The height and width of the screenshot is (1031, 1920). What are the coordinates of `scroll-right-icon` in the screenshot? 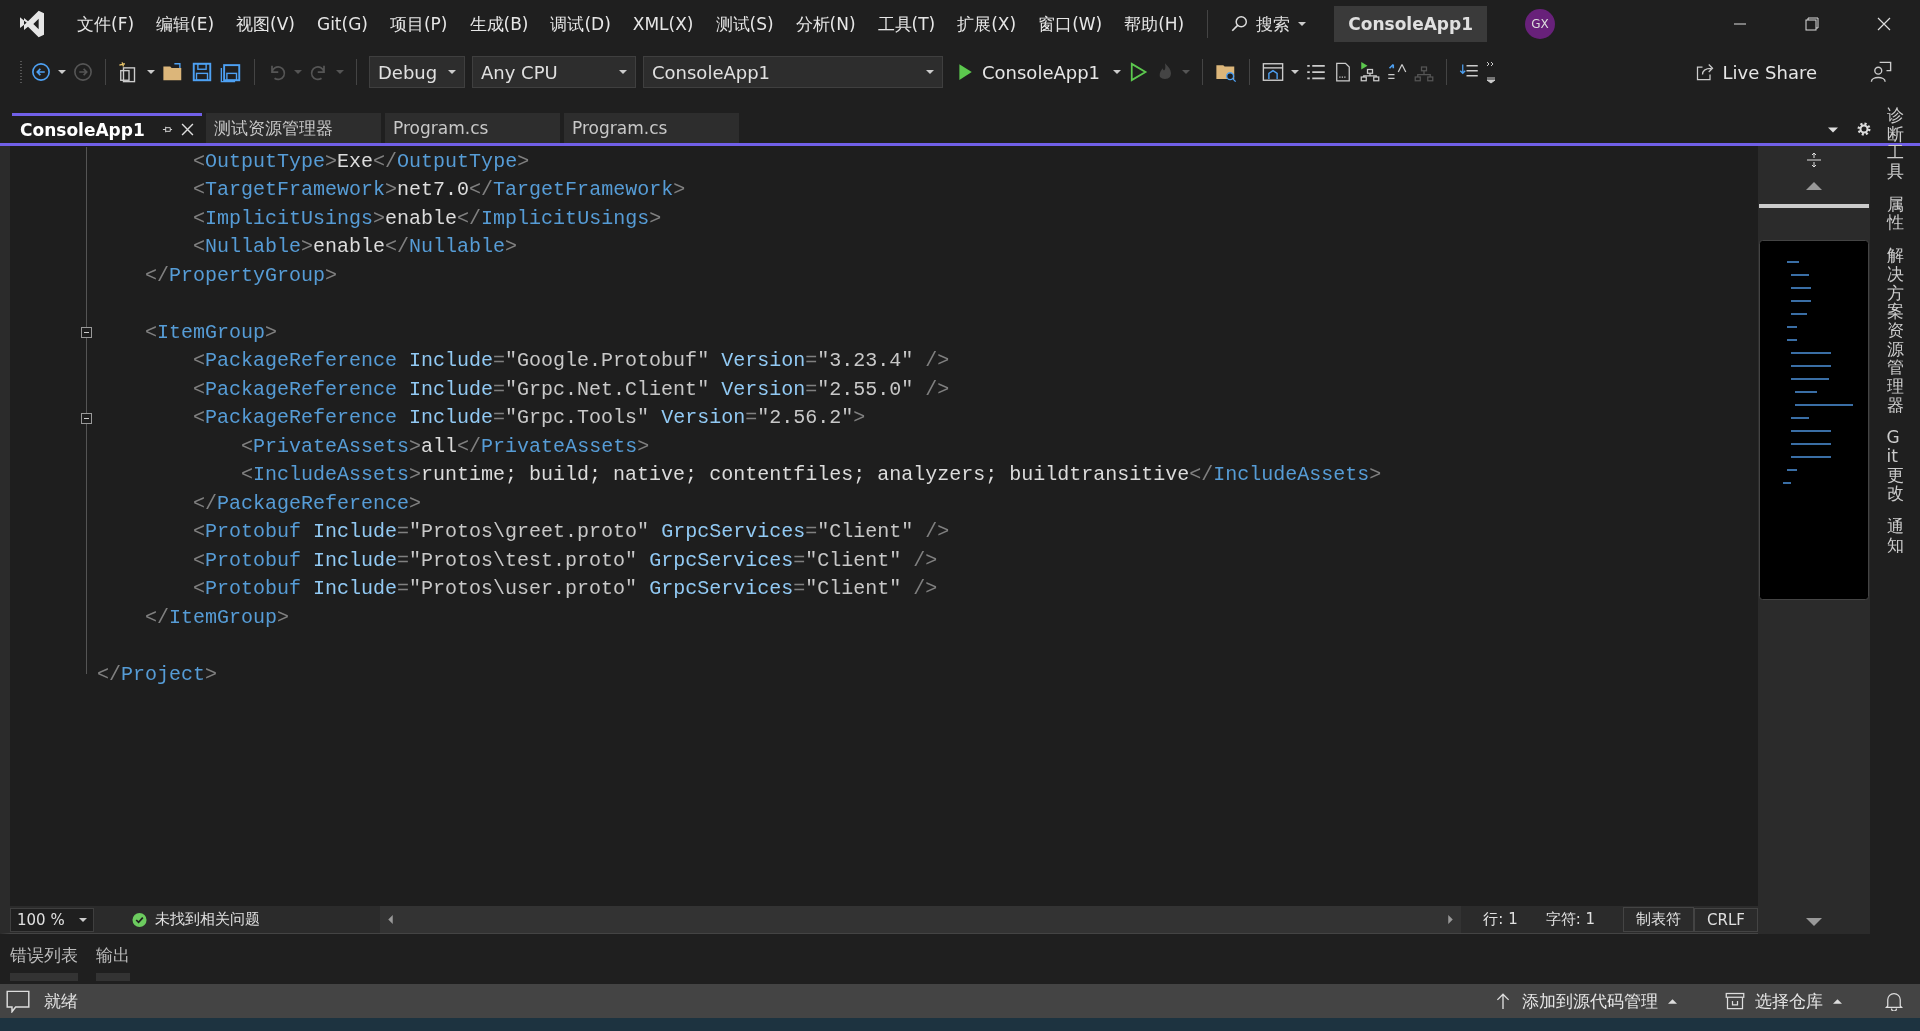 It's located at (1451, 919).